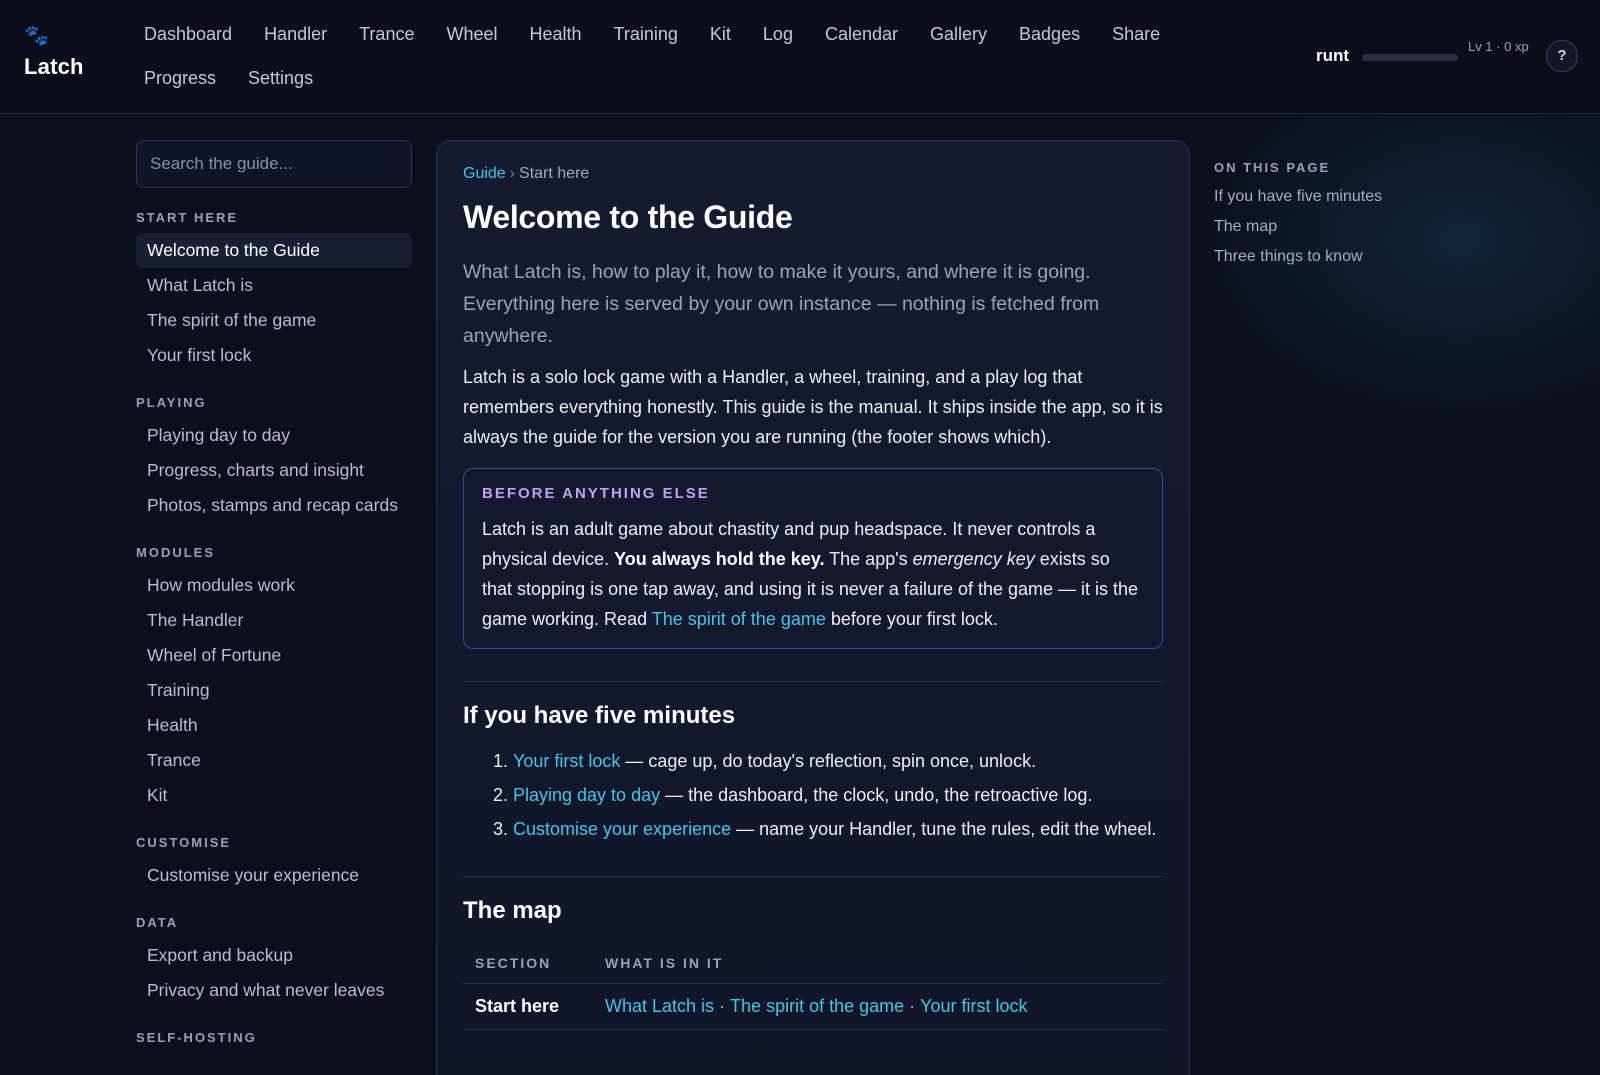 Image resolution: width=1600 pixels, height=1075 pixels. Describe the element at coordinates (295, 34) in the screenshot. I see `nav-handler: Handler` at that location.